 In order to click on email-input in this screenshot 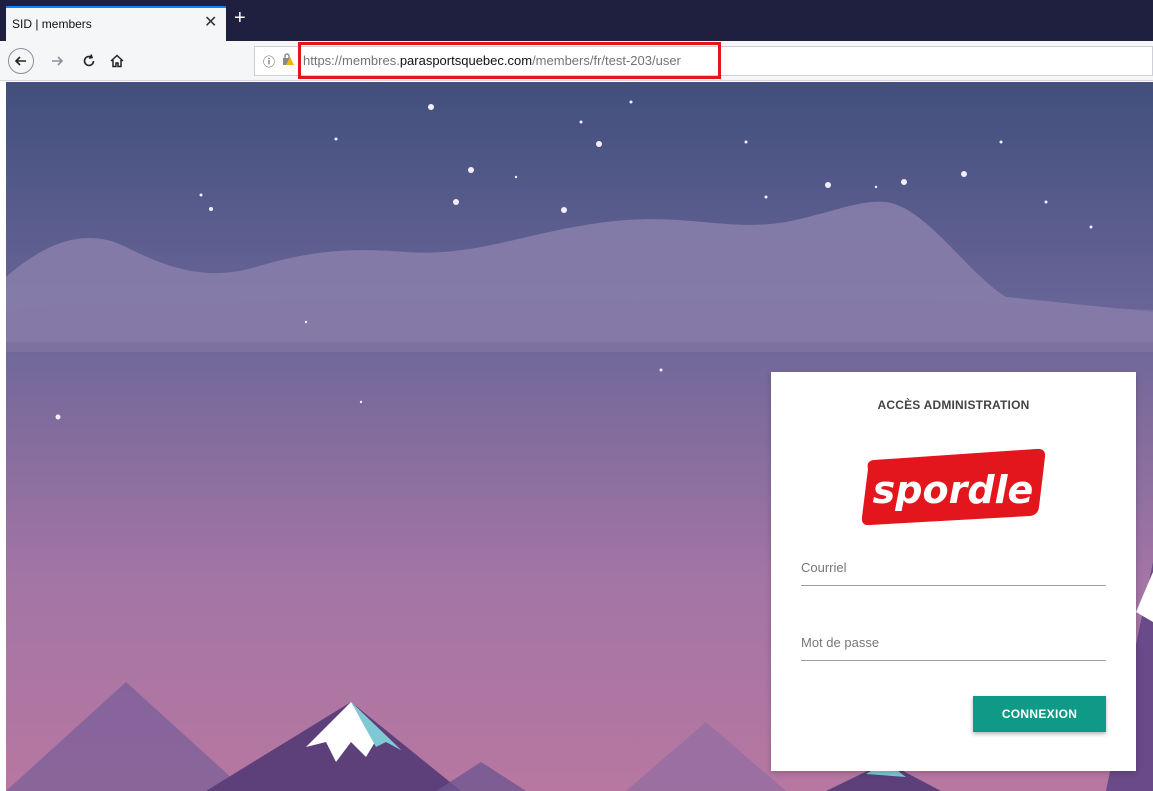, I will do `click(953, 560)`.